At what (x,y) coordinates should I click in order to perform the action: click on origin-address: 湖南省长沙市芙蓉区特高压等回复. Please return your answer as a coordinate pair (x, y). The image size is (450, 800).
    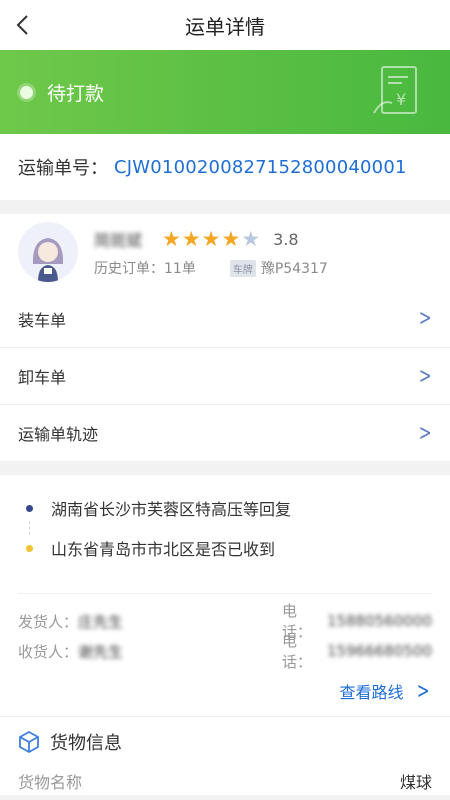
    Looking at the image, I should click on (171, 509).